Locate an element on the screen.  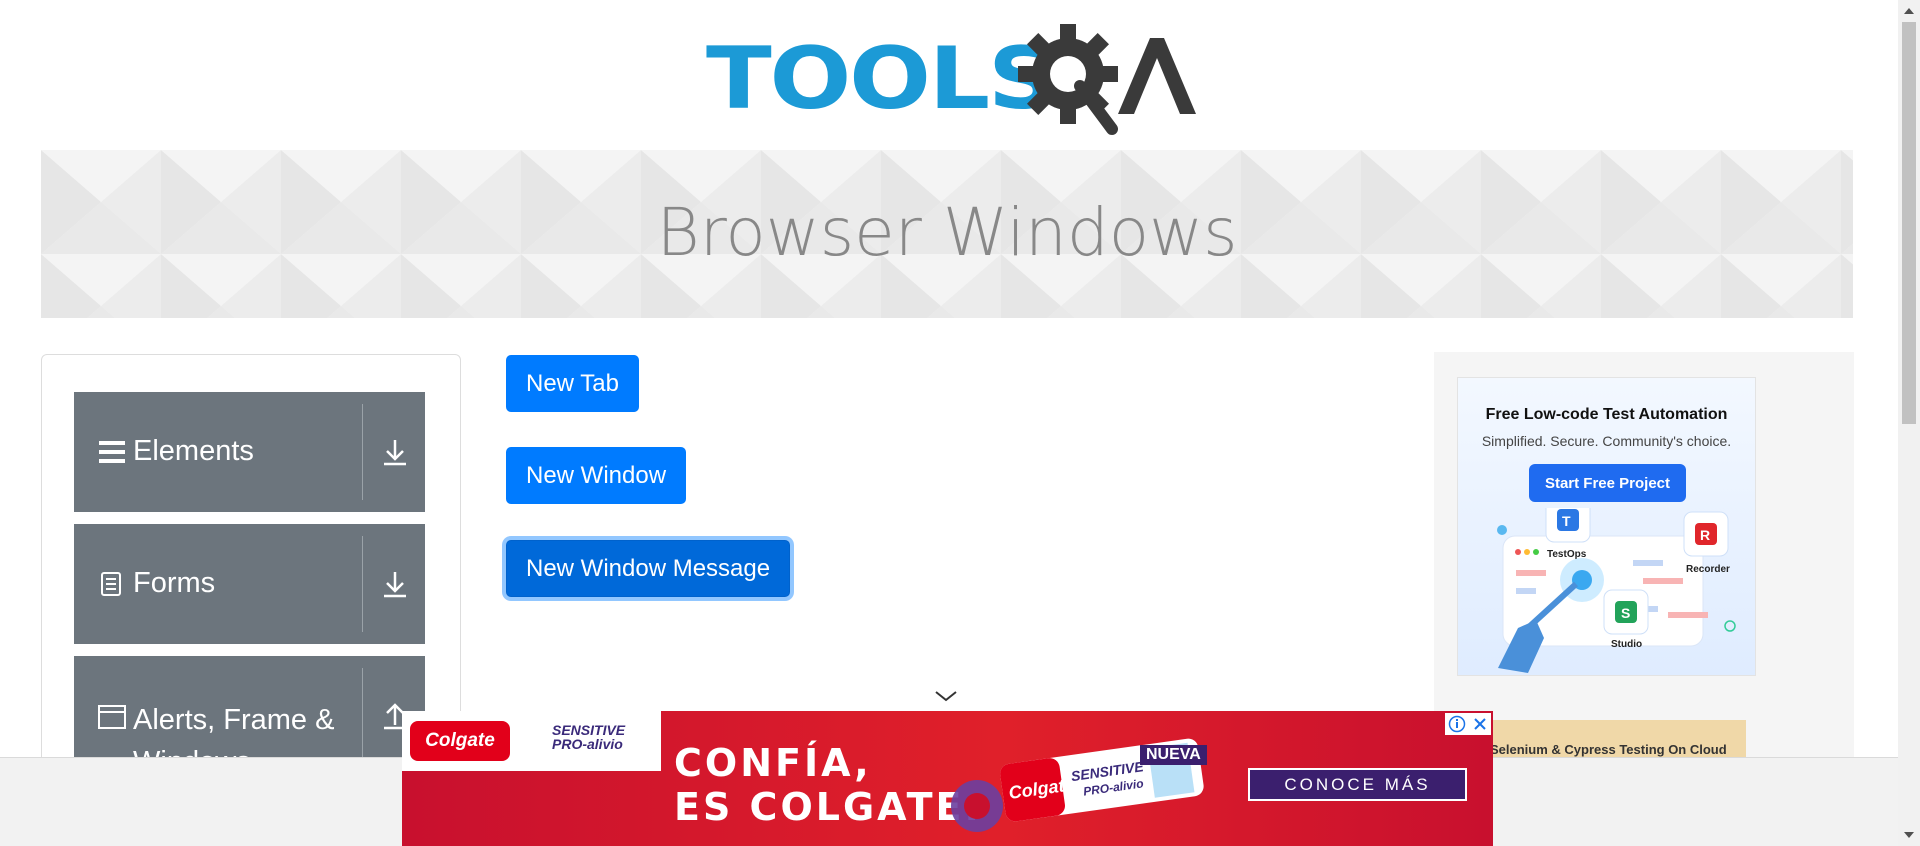
sidebar-group-elements: Elements is located at coordinates (249, 452).